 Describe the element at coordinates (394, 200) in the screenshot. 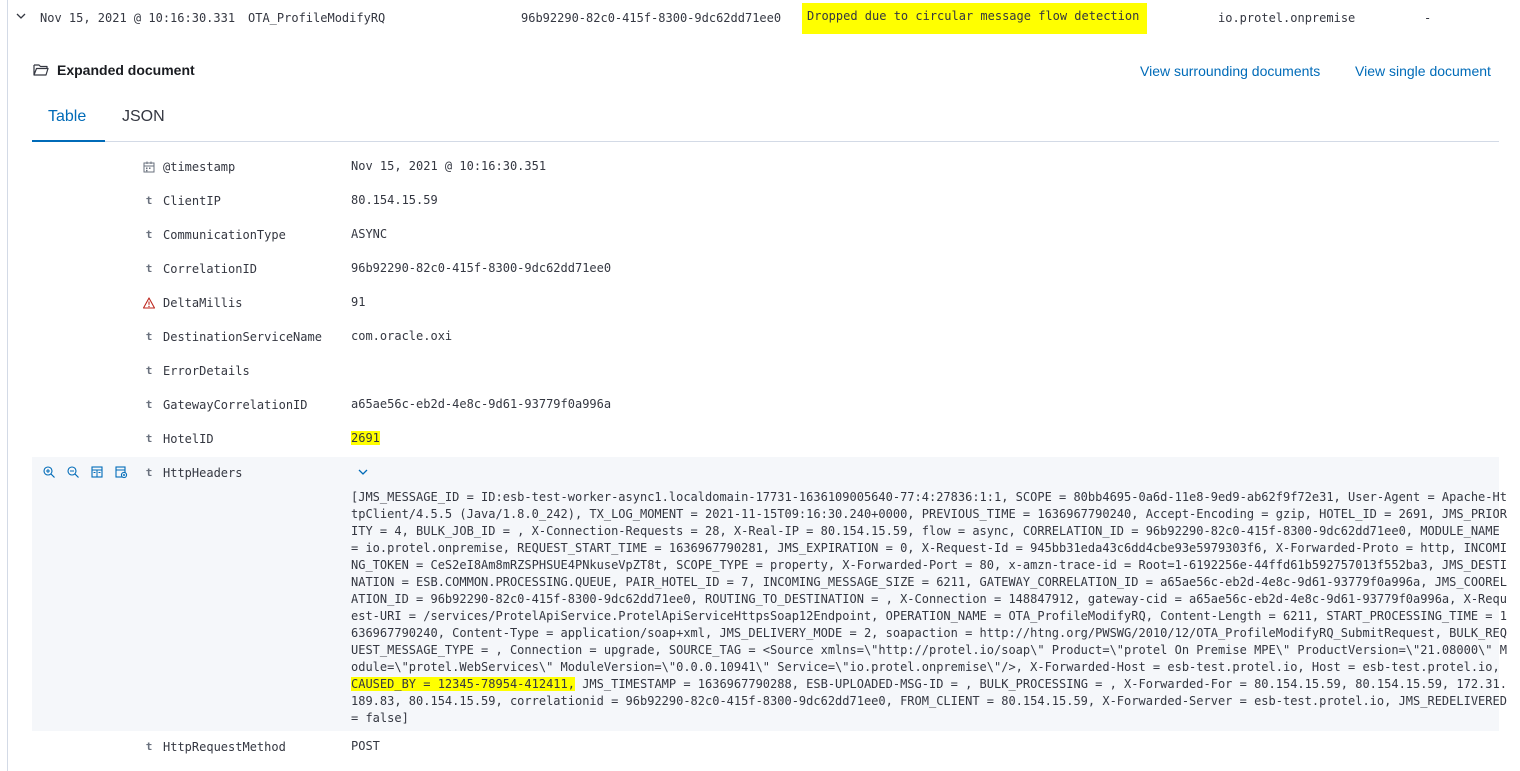

I see `field-value: 80.154.15.59` at that location.